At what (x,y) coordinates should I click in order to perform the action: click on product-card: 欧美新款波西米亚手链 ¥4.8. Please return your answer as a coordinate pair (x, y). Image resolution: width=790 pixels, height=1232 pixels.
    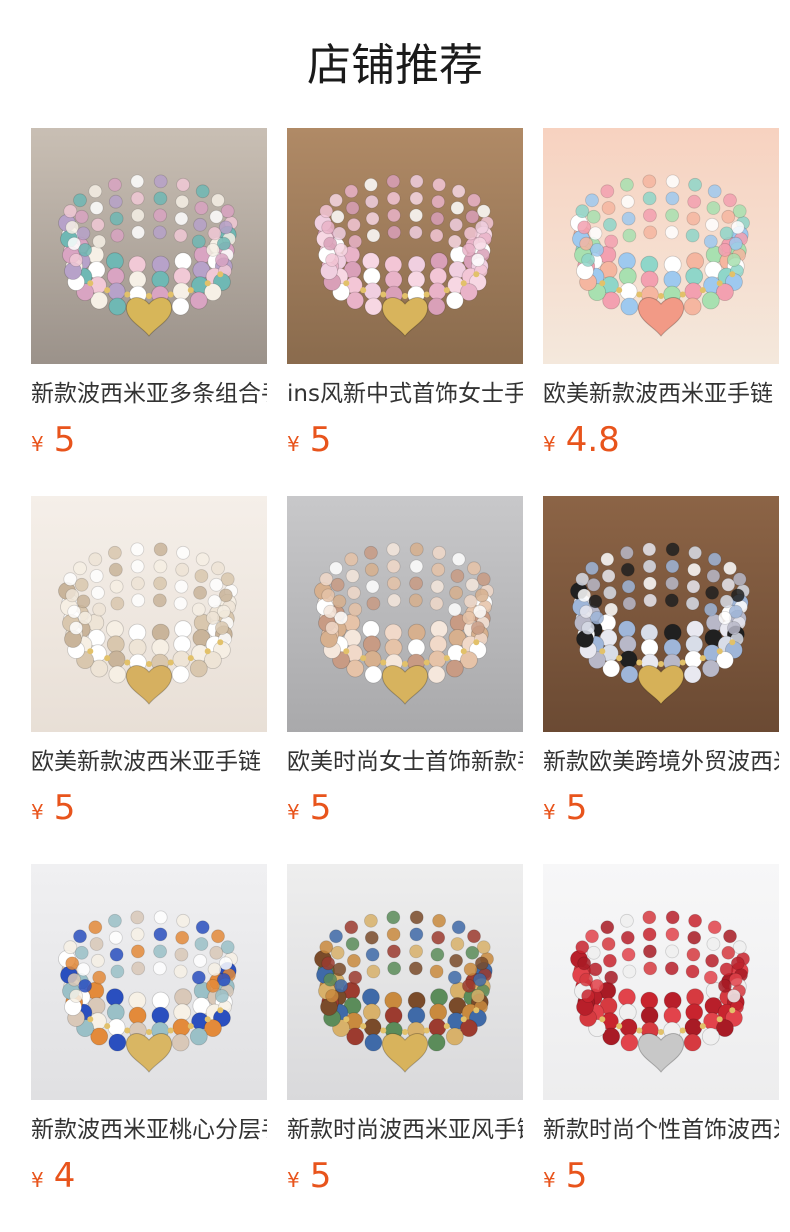
    Looking at the image, I should click on (661, 310).